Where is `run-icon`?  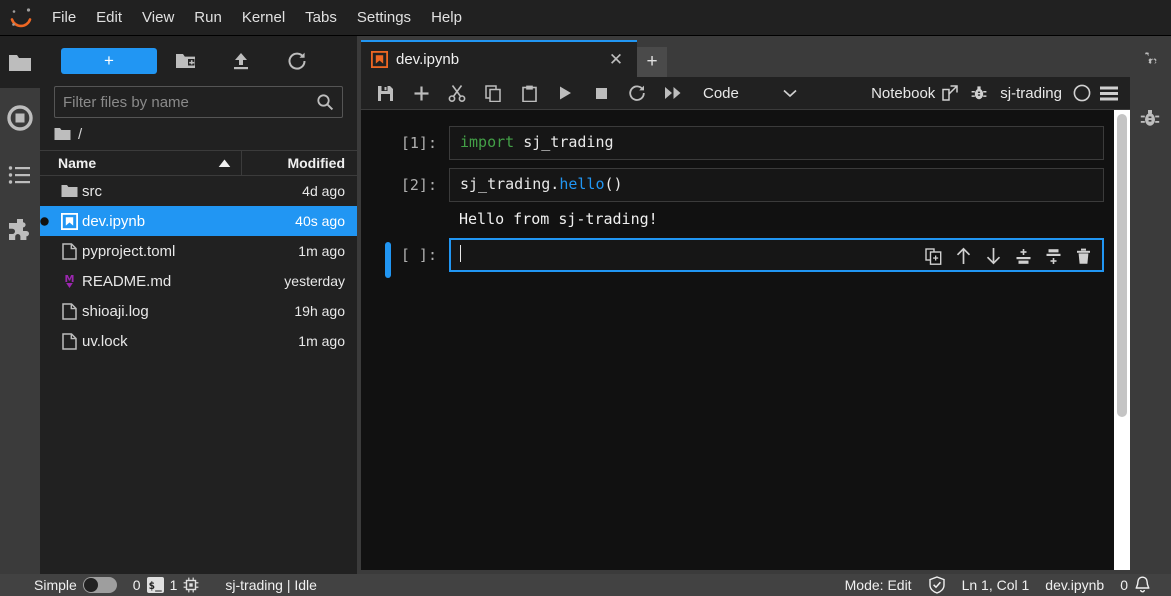 run-icon is located at coordinates (565, 93).